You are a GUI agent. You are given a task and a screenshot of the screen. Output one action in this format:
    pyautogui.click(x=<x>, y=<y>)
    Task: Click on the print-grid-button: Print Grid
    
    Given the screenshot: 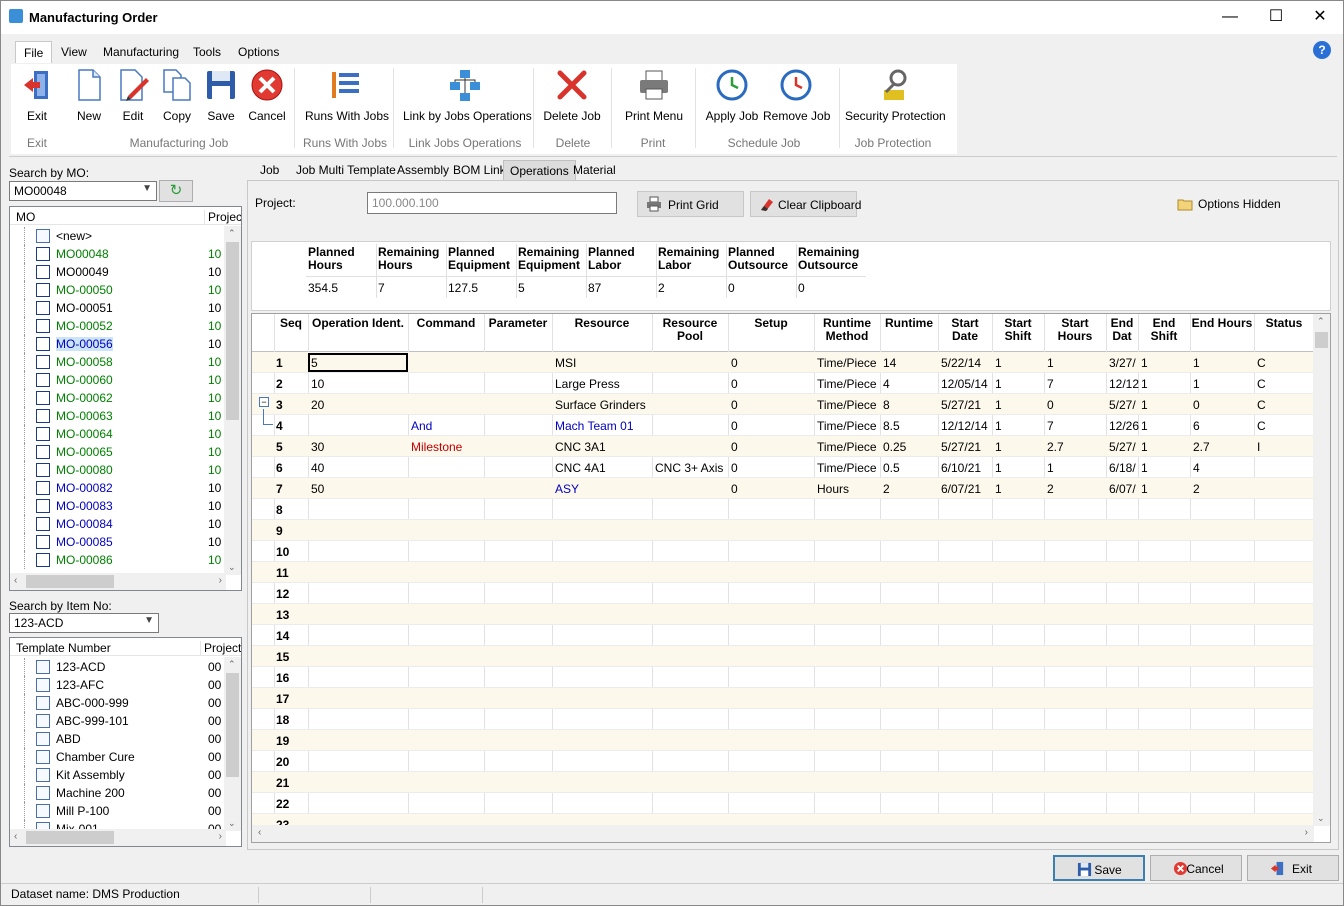 What is the action you would take?
    pyautogui.click(x=690, y=204)
    